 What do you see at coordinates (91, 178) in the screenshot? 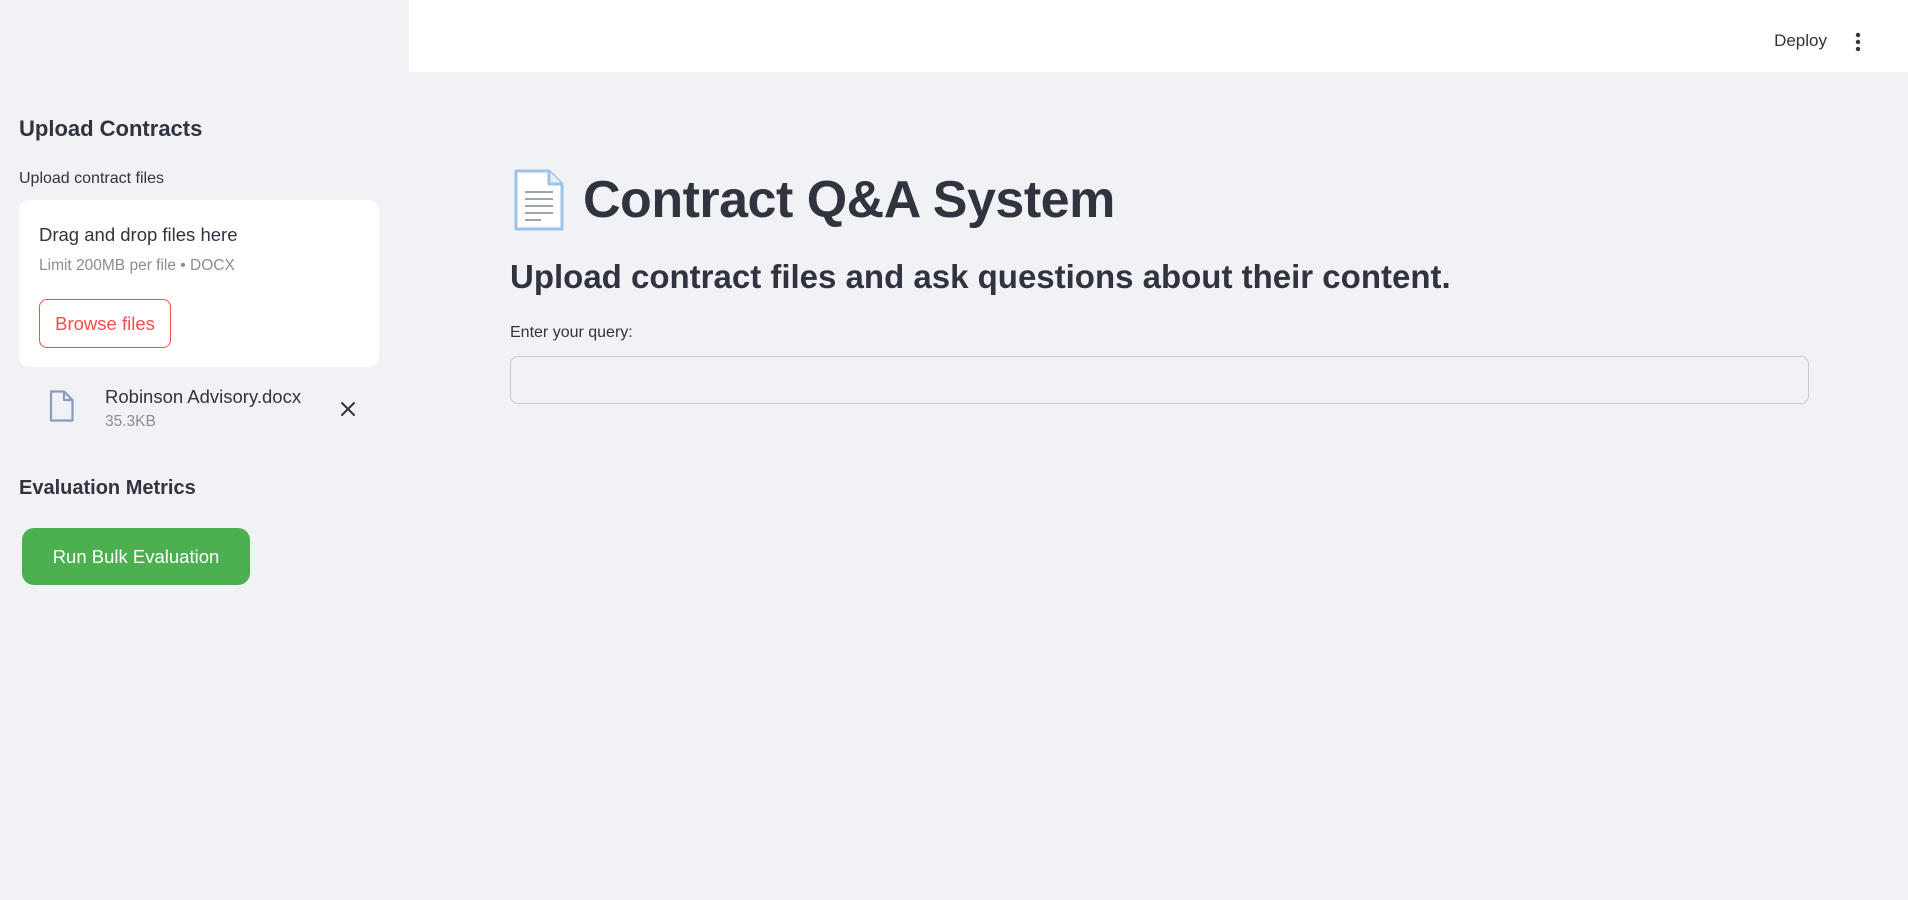
I see `uploader-label: Upload contract files` at bounding box center [91, 178].